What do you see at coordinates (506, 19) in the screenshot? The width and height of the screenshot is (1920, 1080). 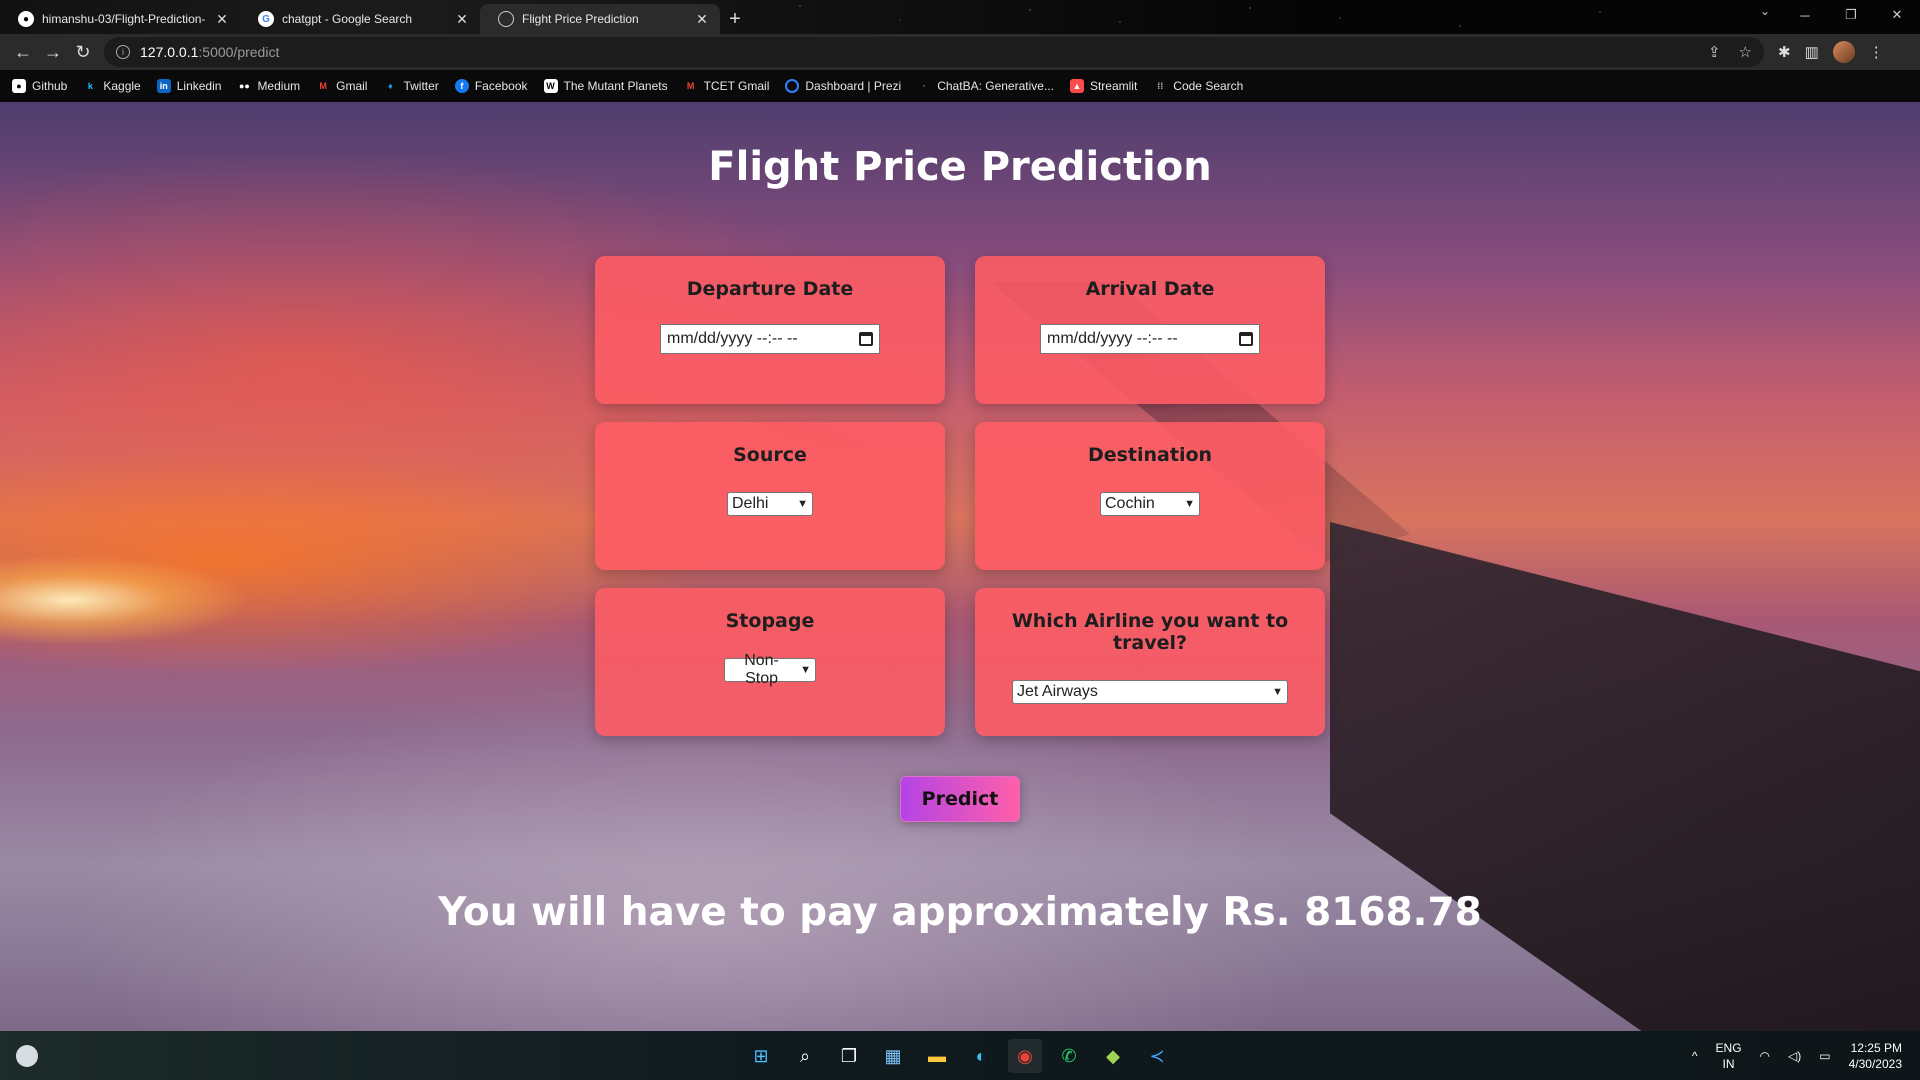 I see `globe-icon` at bounding box center [506, 19].